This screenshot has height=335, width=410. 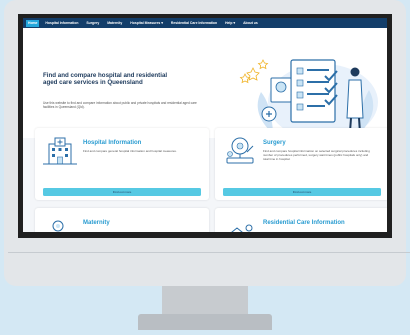 I want to click on residential-care-icon, so click(x=242, y=228).